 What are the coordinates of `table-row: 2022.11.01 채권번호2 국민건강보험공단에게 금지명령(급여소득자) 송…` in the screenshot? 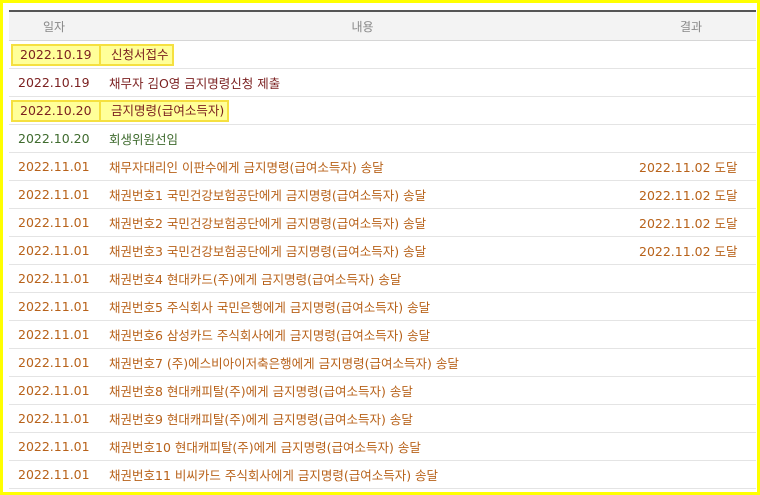 It's located at (382, 222).